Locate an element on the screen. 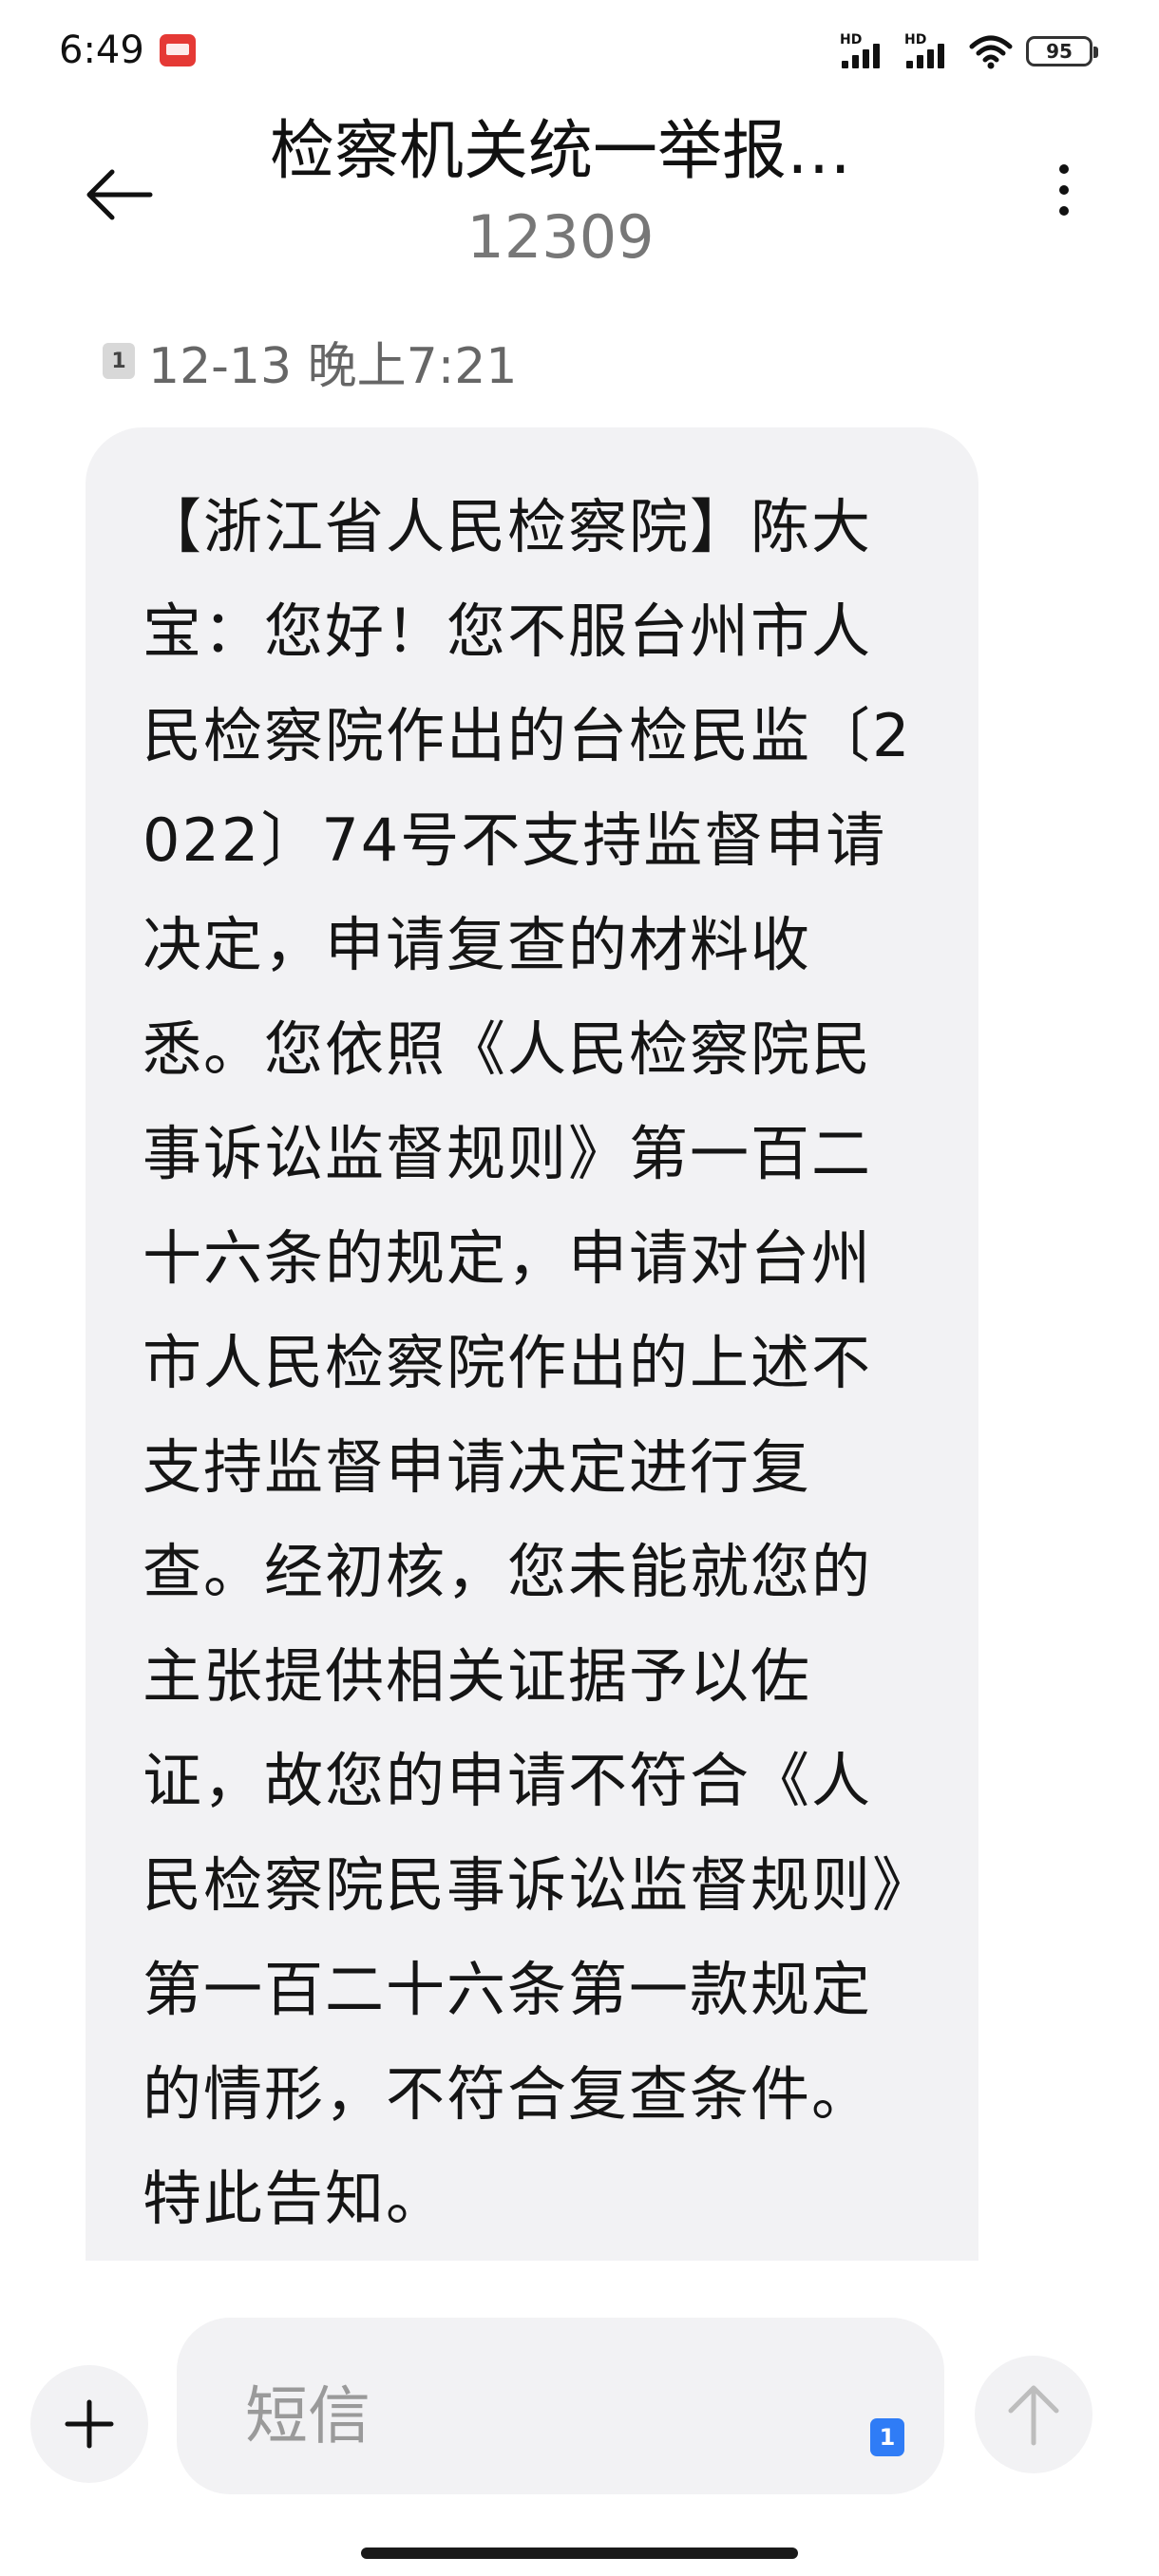 This screenshot has width=1159, height=2576. title-block: 检察机关统一举报… 12309 is located at coordinates (560, 189).